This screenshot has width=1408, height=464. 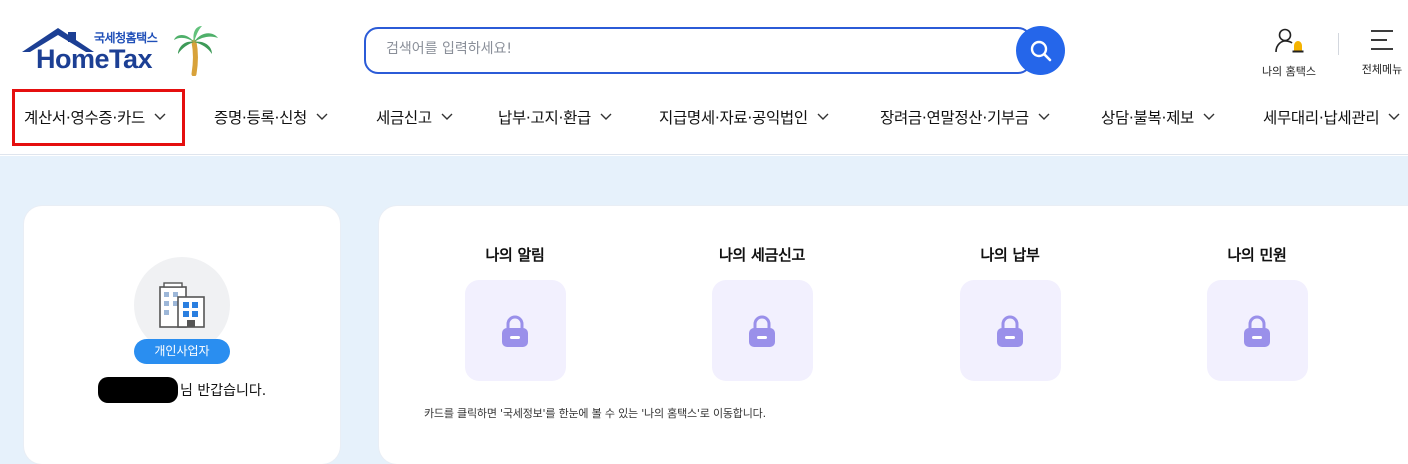 What do you see at coordinates (954, 118) in the screenshot?
I see `nav-item-label: 장려금·연말정산·기부금` at bounding box center [954, 118].